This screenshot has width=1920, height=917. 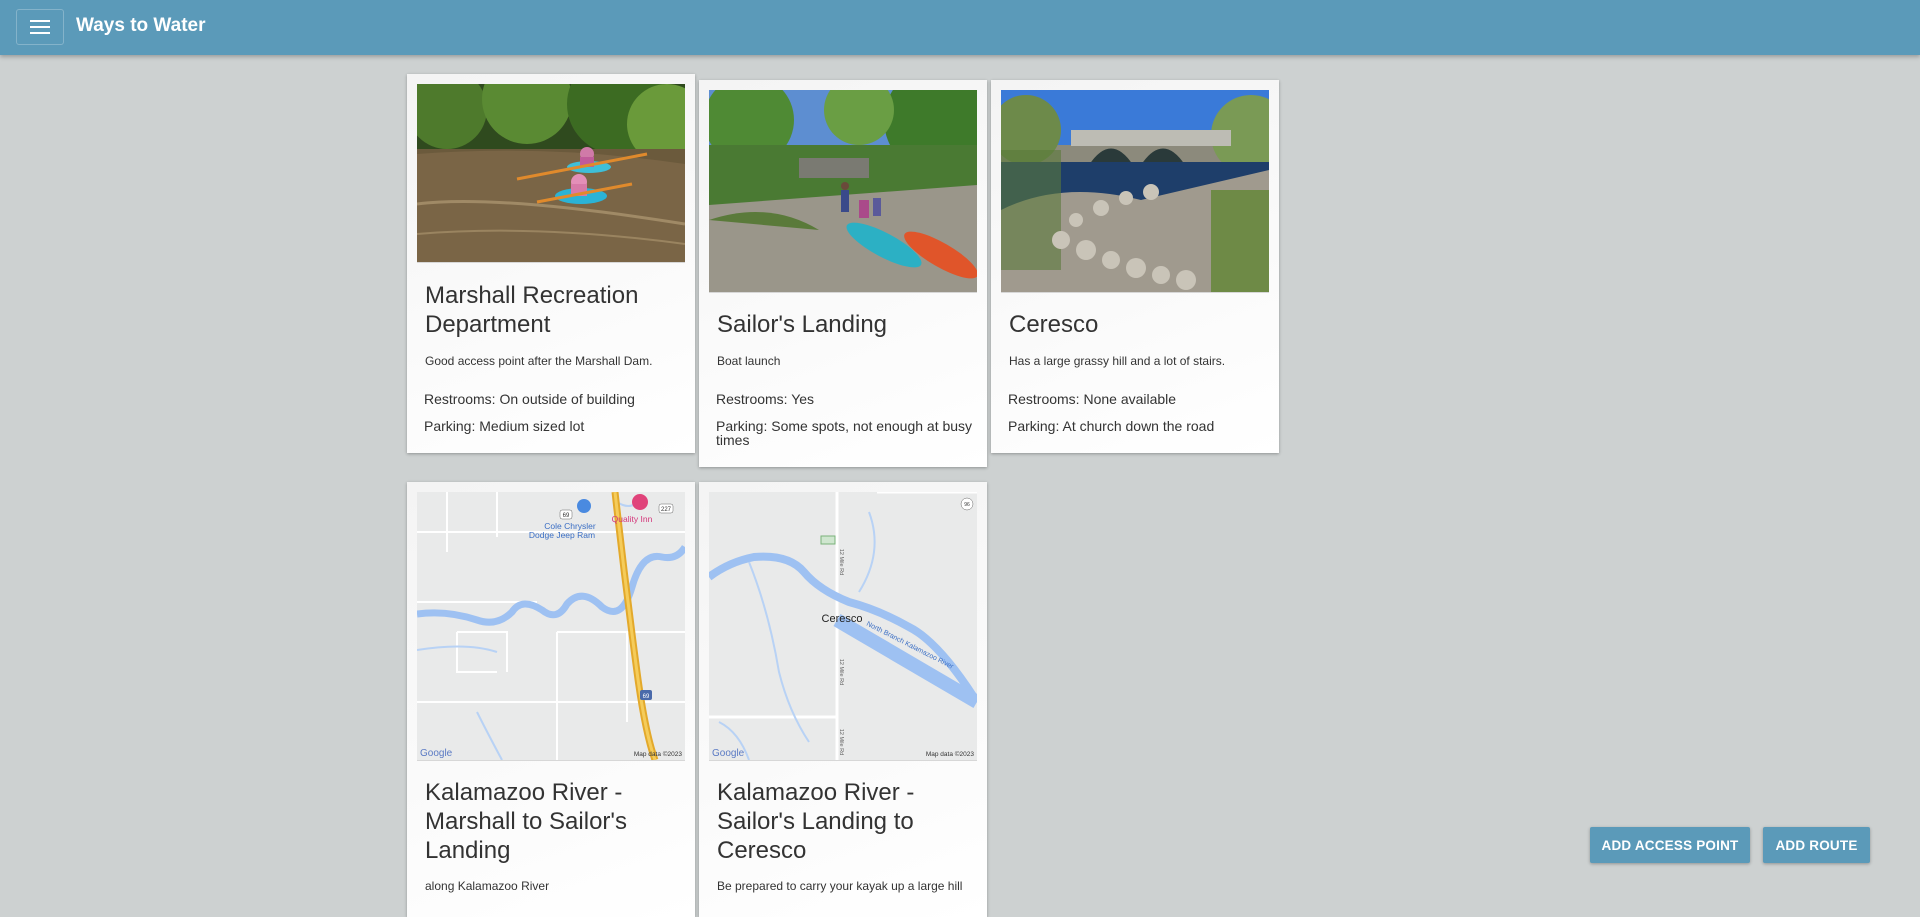 What do you see at coordinates (842, 619) in the screenshot?
I see `map-label: Ceresco` at bounding box center [842, 619].